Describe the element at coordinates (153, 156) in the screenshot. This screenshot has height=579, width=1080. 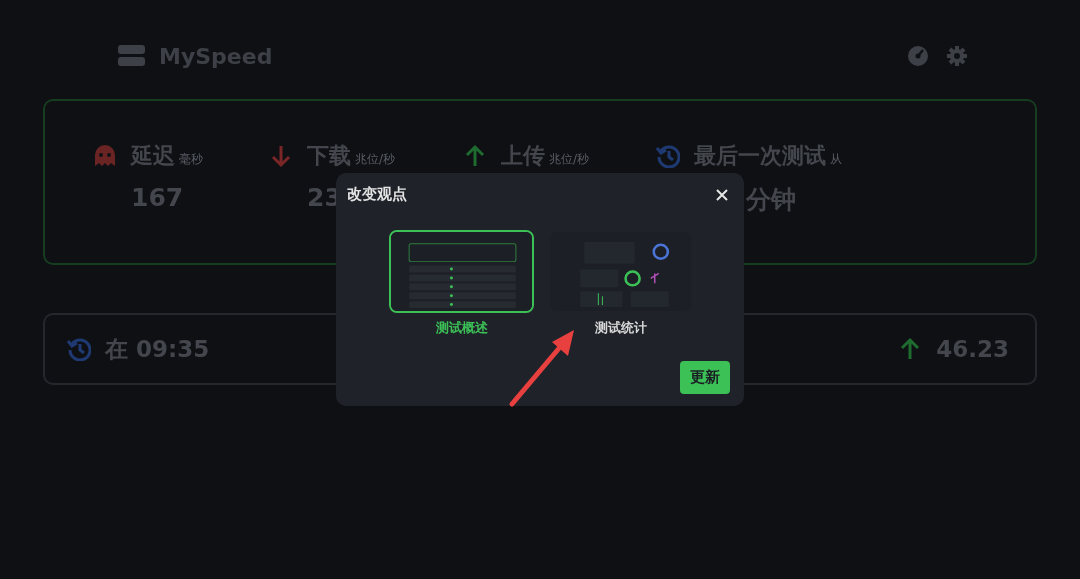
I see `stat-label: 延迟` at that location.